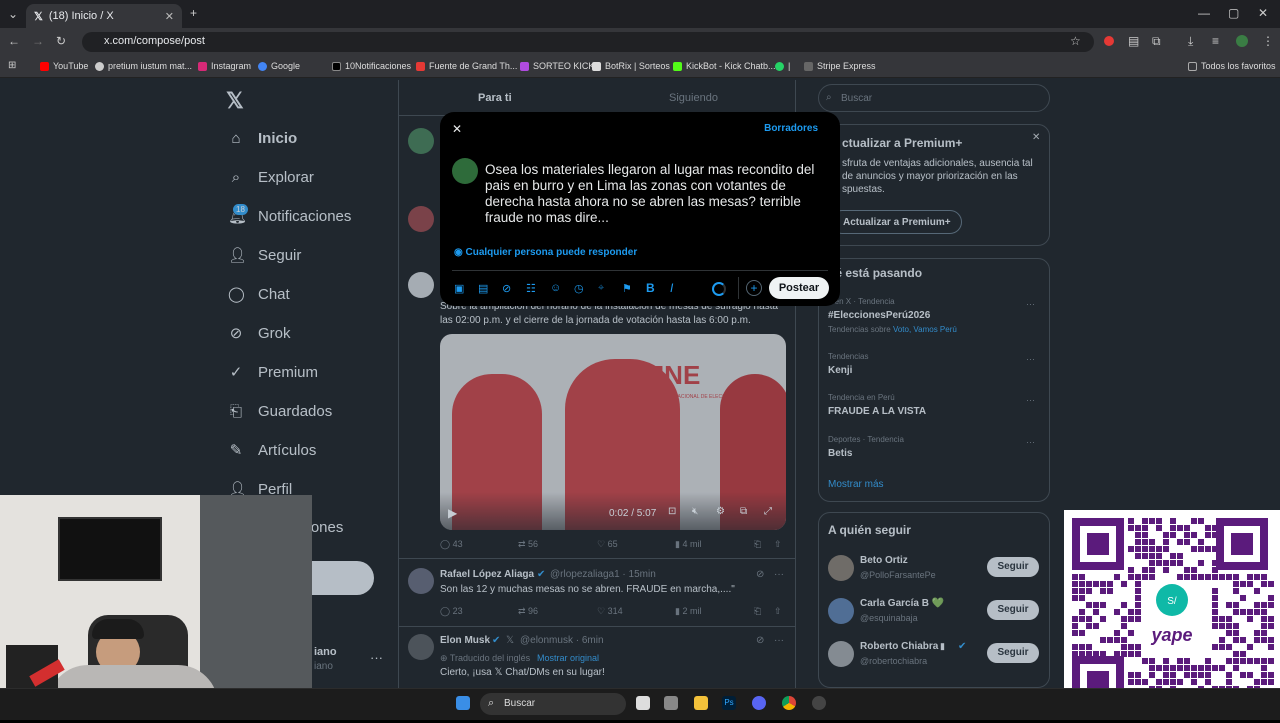  What do you see at coordinates (13, 14) in the screenshot?
I see `tab-list-icon: ⌄` at bounding box center [13, 14].